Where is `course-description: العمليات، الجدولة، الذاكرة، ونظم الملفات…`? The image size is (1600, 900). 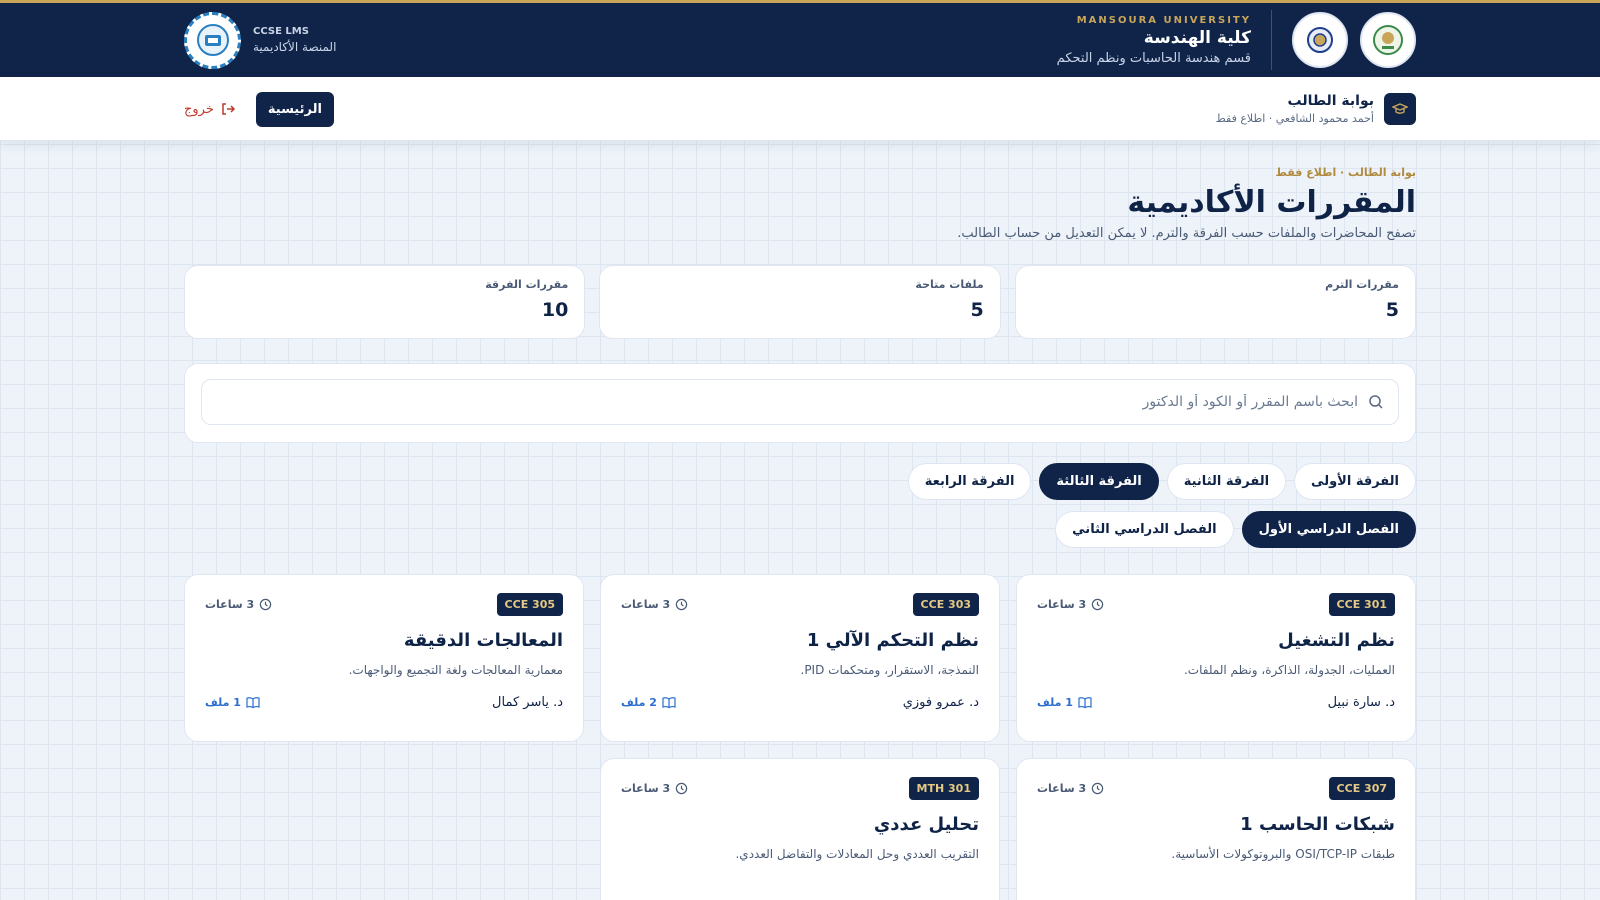 course-description: العمليات، الجدولة، الذاكرة، ونظم الملفات… is located at coordinates (1289, 670).